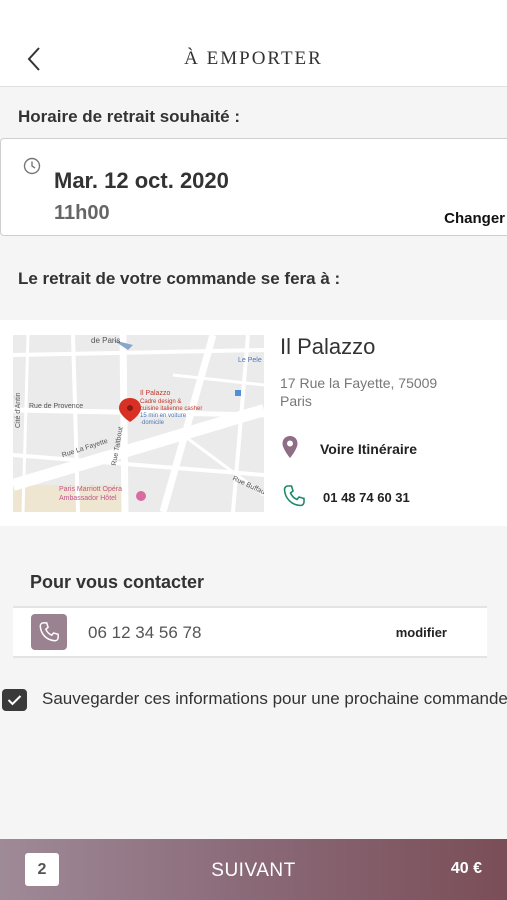 Image resolution: width=507 pixels, height=900 pixels. Describe the element at coordinates (328, 346) in the screenshot. I see `restaurant-name: Il Palazzo` at that location.